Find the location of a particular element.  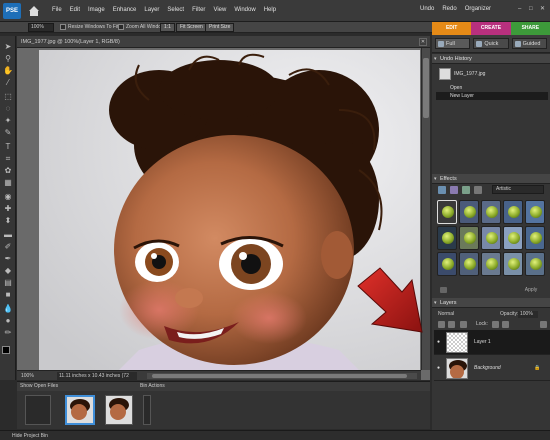

redo-button: Redo is located at coordinates (449, 9).